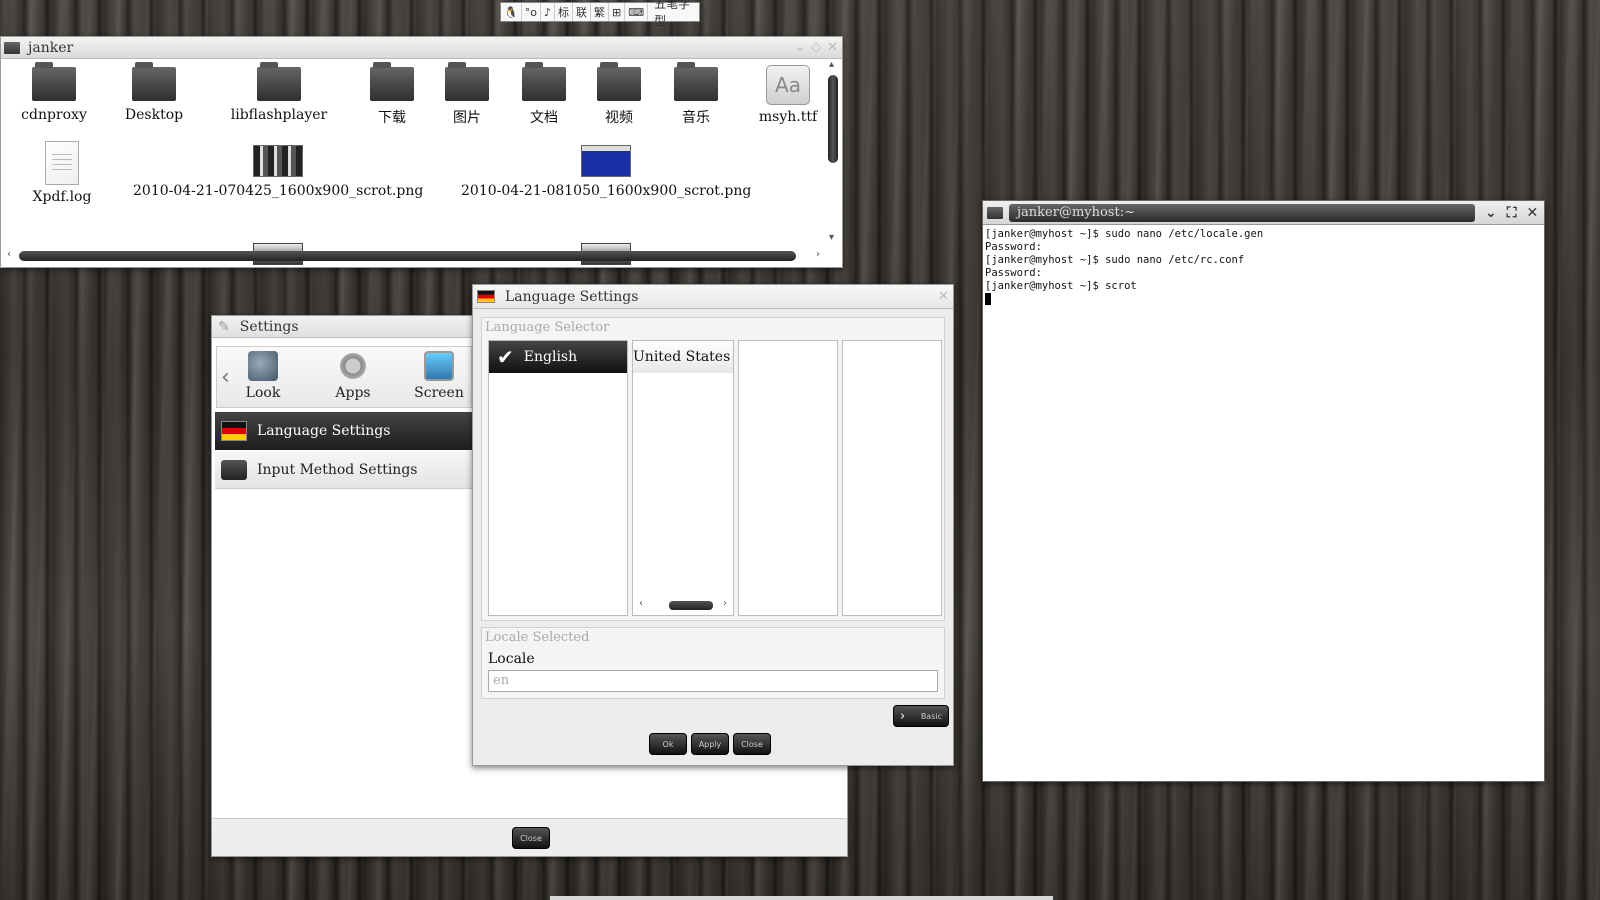 The height and width of the screenshot is (900, 1600). What do you see at coordinates (343, 327) in the screenshot?
I see `settings-titlebar: ✎ Settings` at bounding box center [343, 327].